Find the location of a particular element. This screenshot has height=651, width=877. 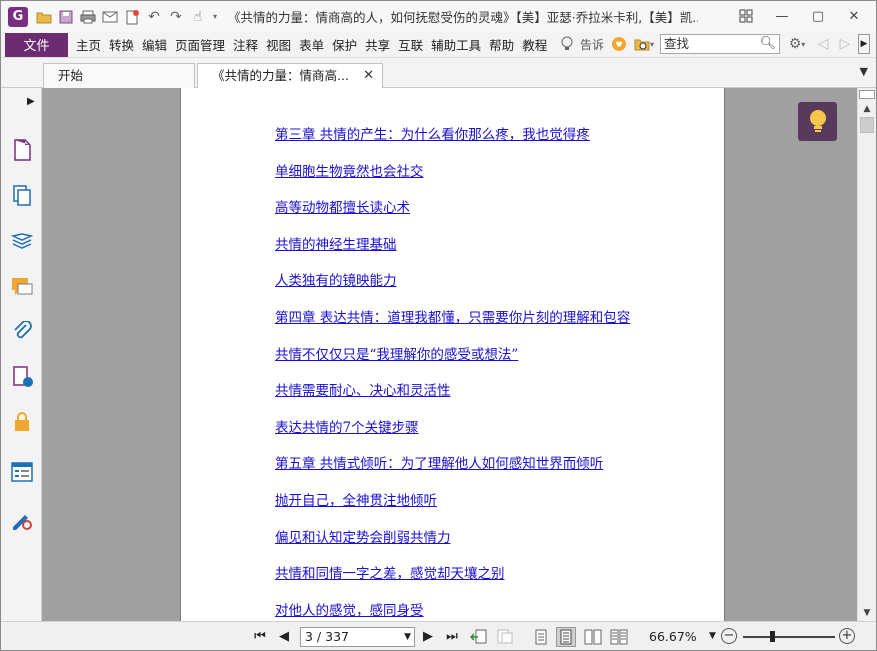

certify-icon is located at coordinates (22, 520).